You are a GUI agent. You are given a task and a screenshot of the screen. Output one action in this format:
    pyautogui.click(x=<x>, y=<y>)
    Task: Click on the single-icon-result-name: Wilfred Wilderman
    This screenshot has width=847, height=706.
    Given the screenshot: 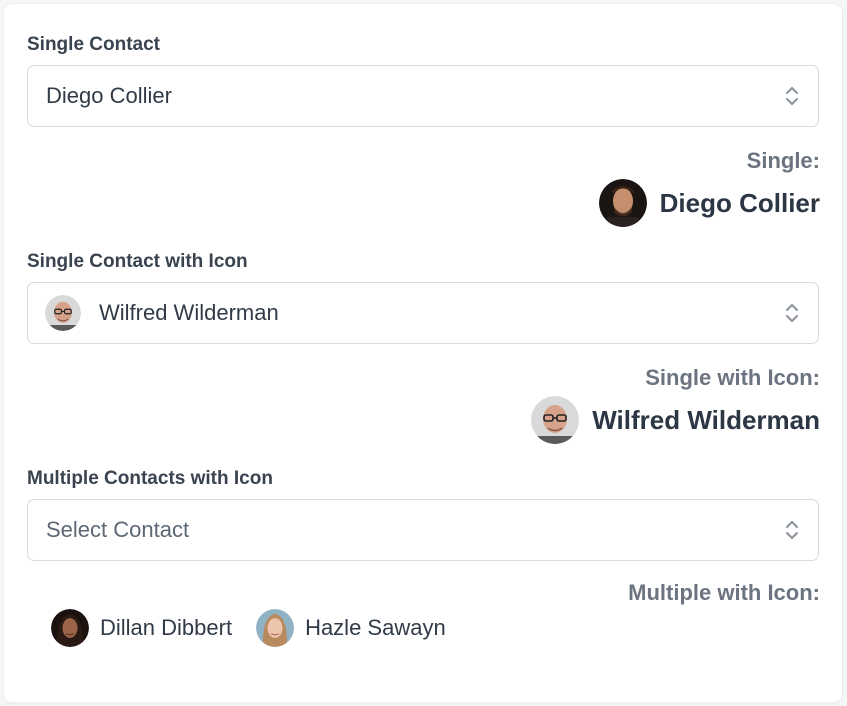 What is the action you would take?
    pyautogui.click(x=706, y=419)
    